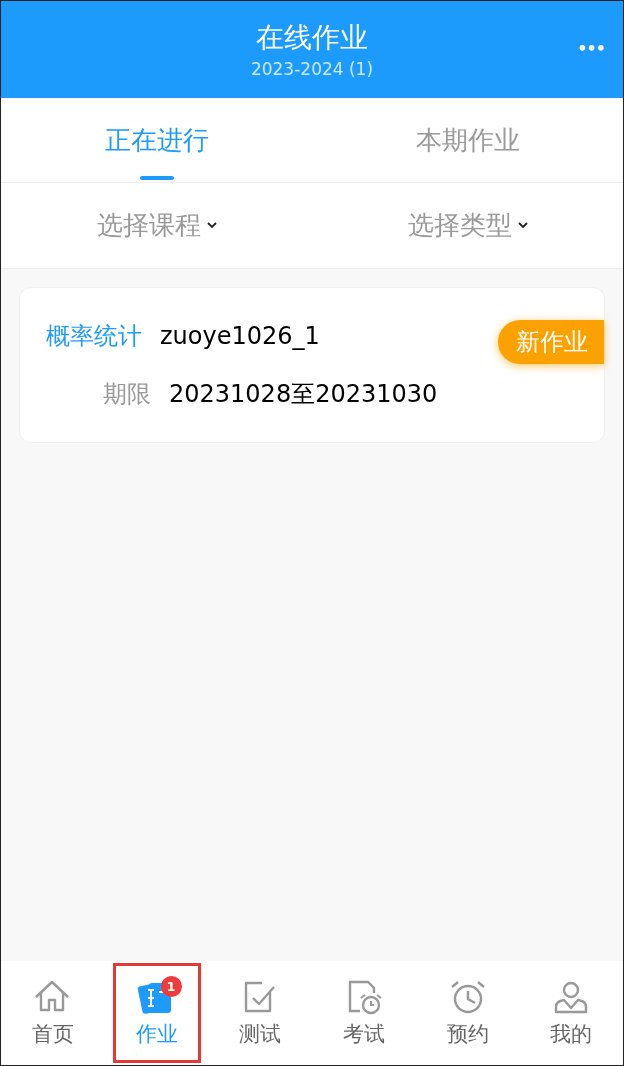  I want to click on count-badge: 1, so click(171, 986).